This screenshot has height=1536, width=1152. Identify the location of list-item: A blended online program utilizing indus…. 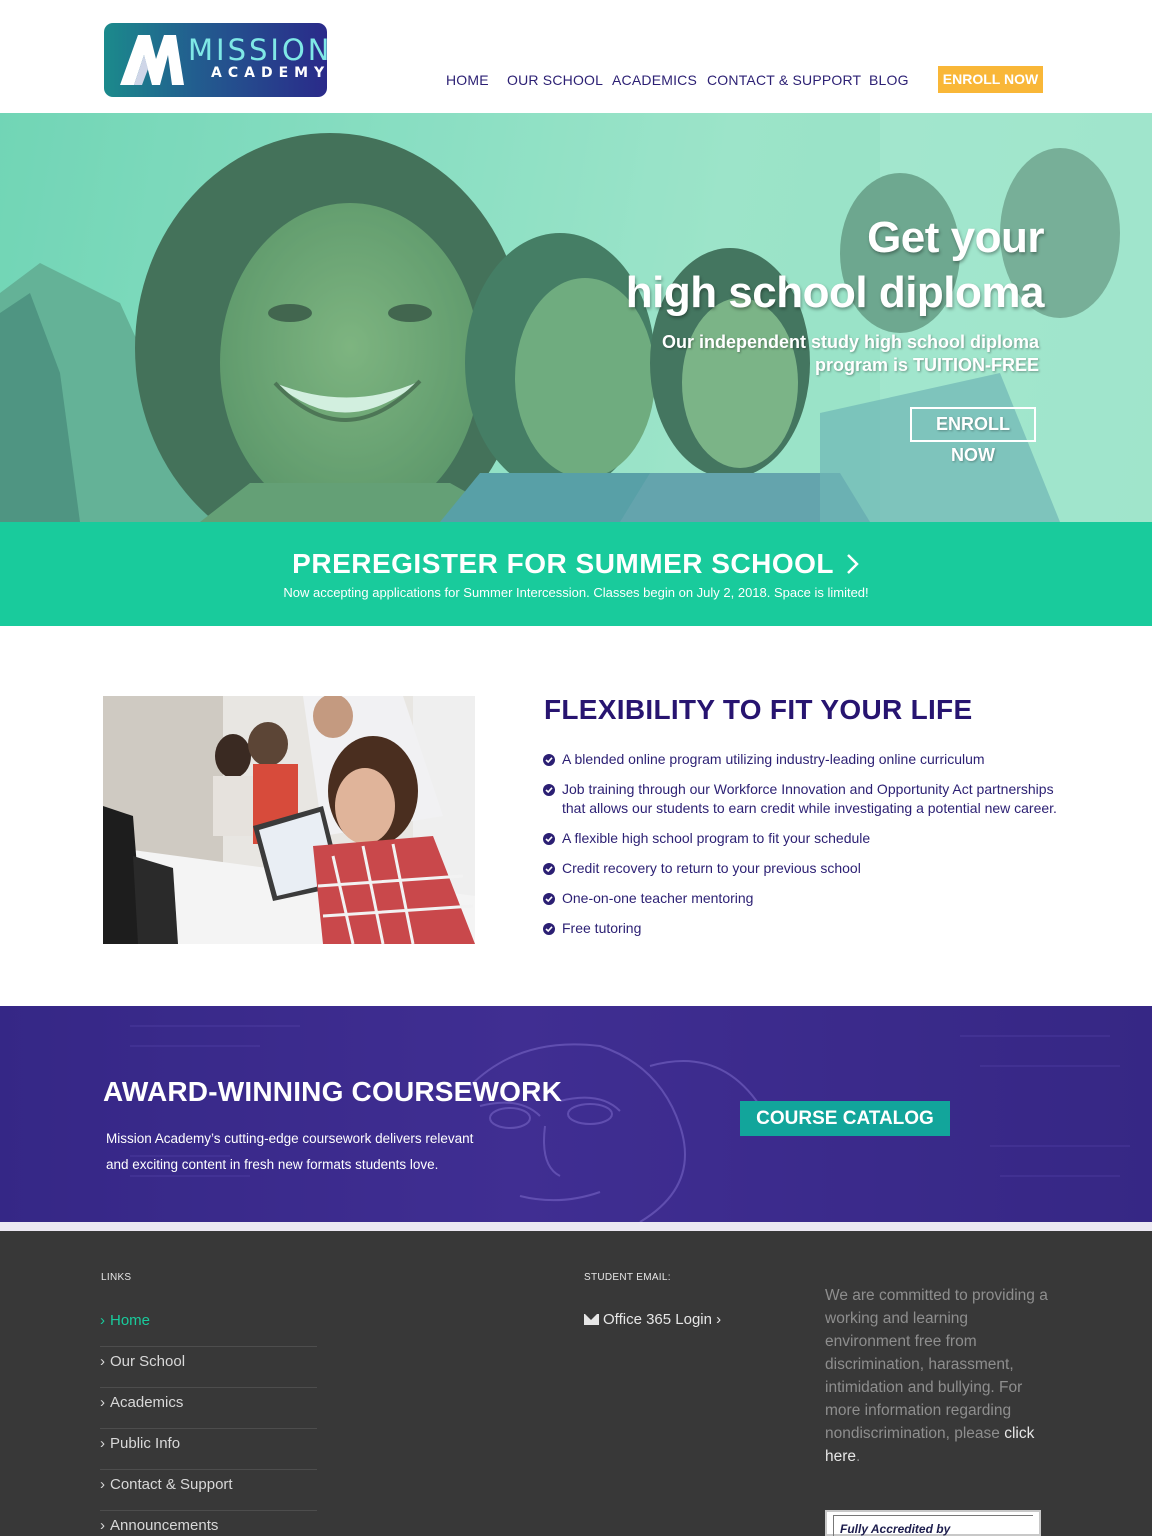
(803, 759).